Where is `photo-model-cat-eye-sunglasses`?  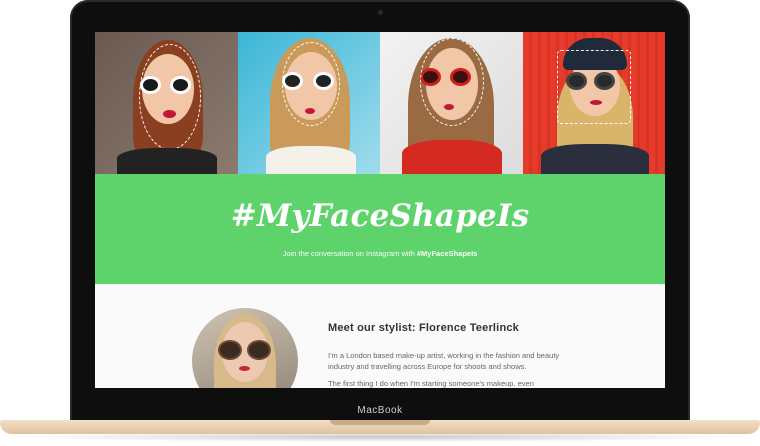 photo-model-cat-eye-sunglasses is located at coordinates (308, 103).